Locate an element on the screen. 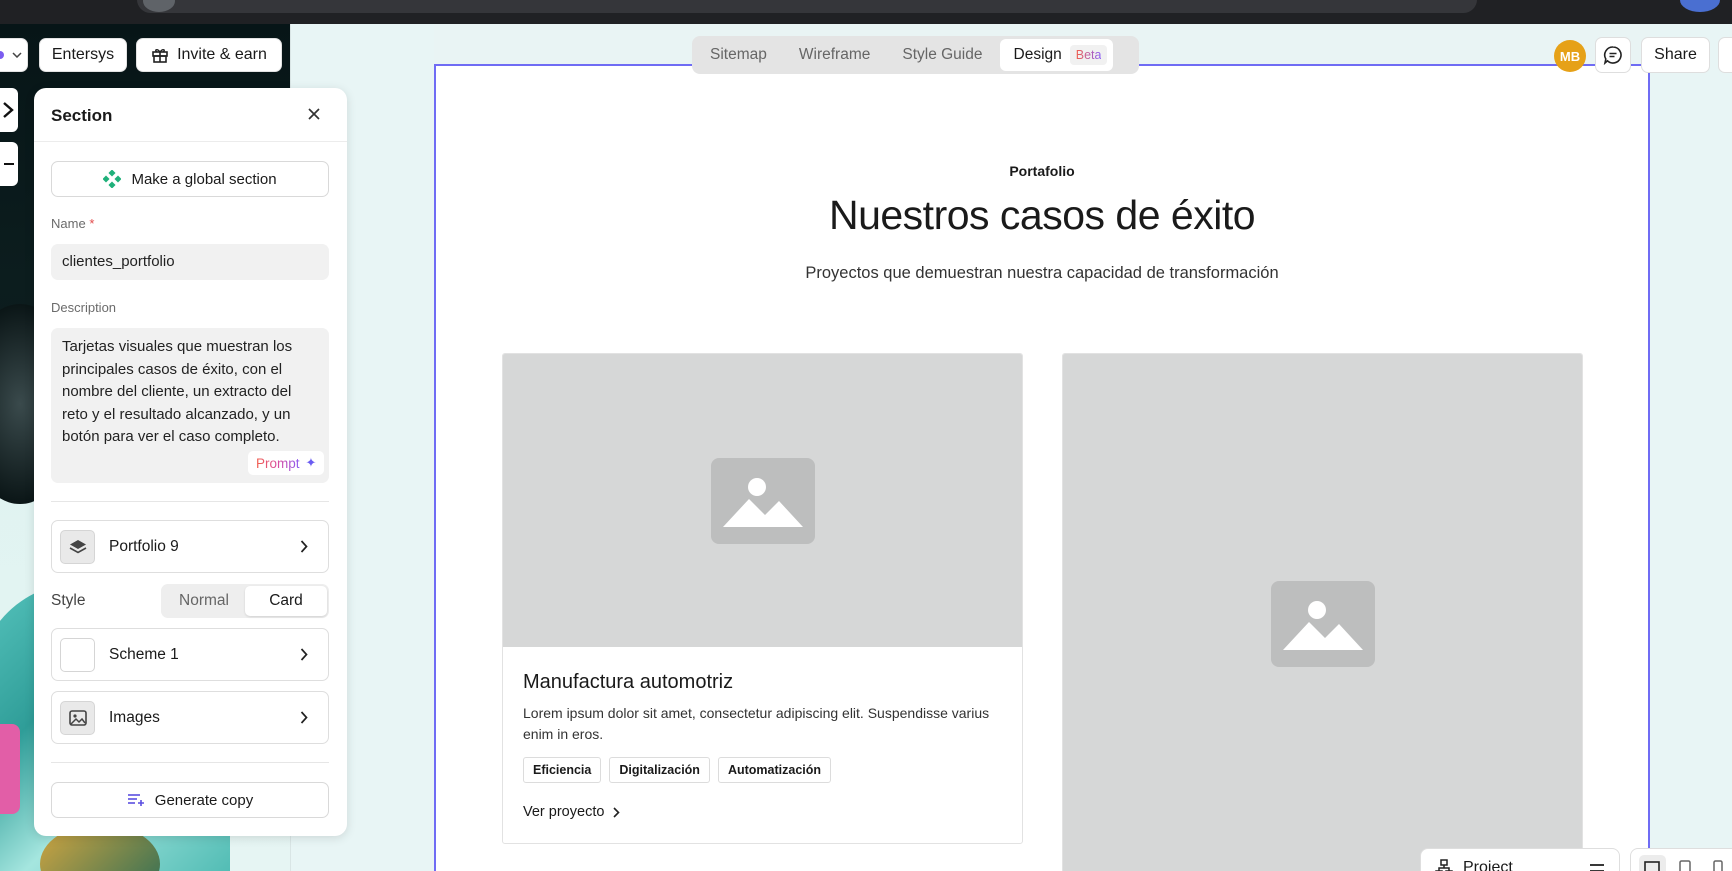  name-field-label: Name * is located at coordinates (73, 223).